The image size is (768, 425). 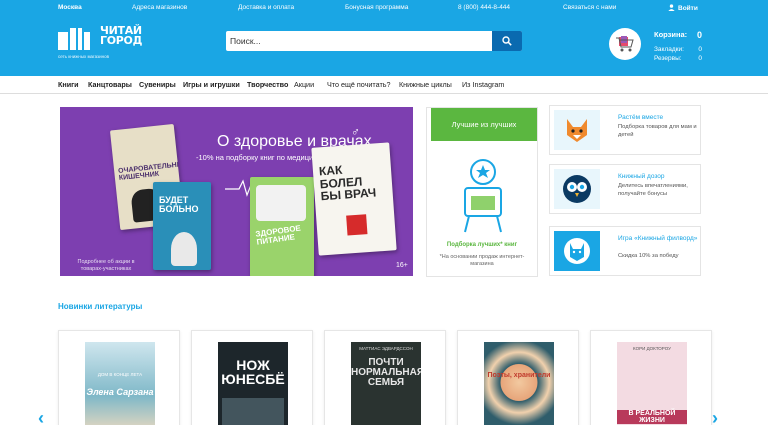 I want to click on search-button, so click(x=507, y=41).